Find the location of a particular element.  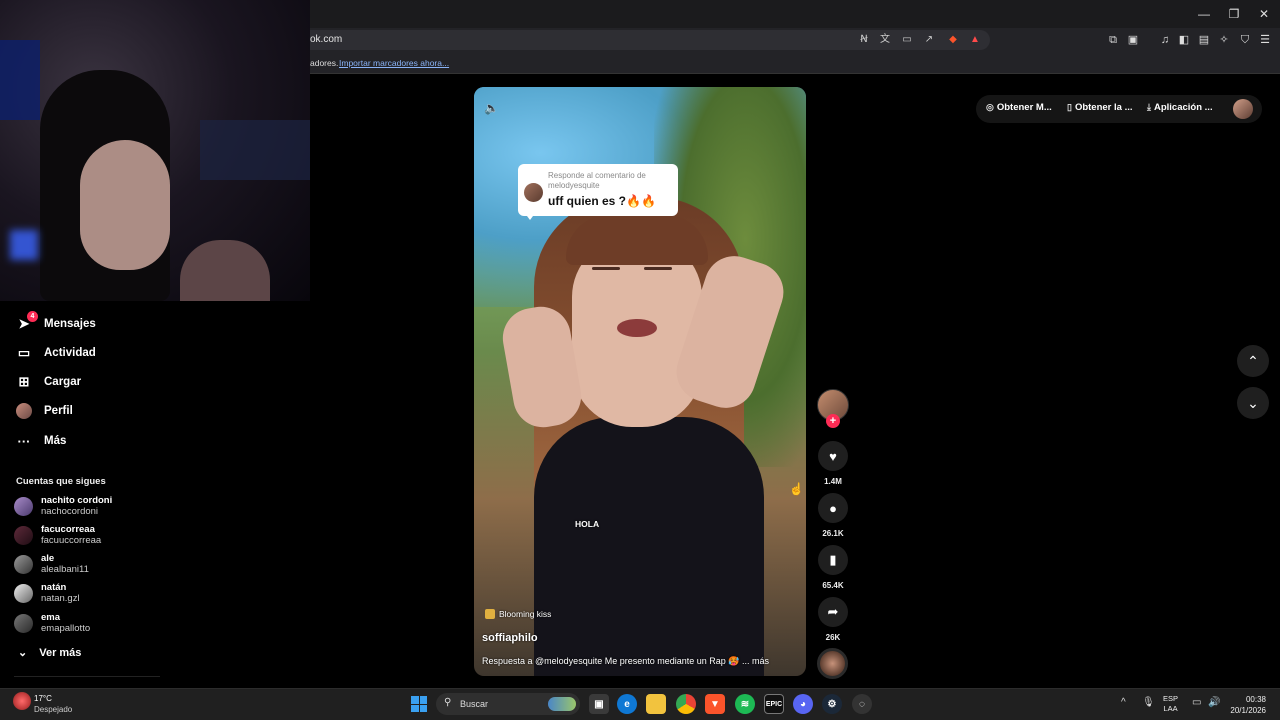

video-person-eye is located at coordinates (658, 268).